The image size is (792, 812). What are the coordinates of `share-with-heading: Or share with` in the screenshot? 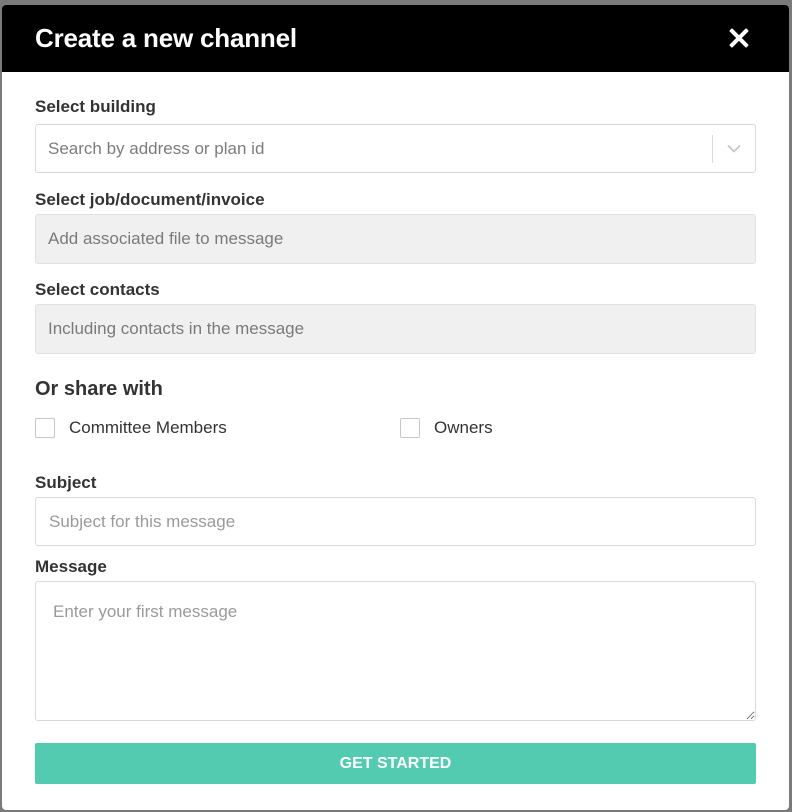 It's located at (99, 389).